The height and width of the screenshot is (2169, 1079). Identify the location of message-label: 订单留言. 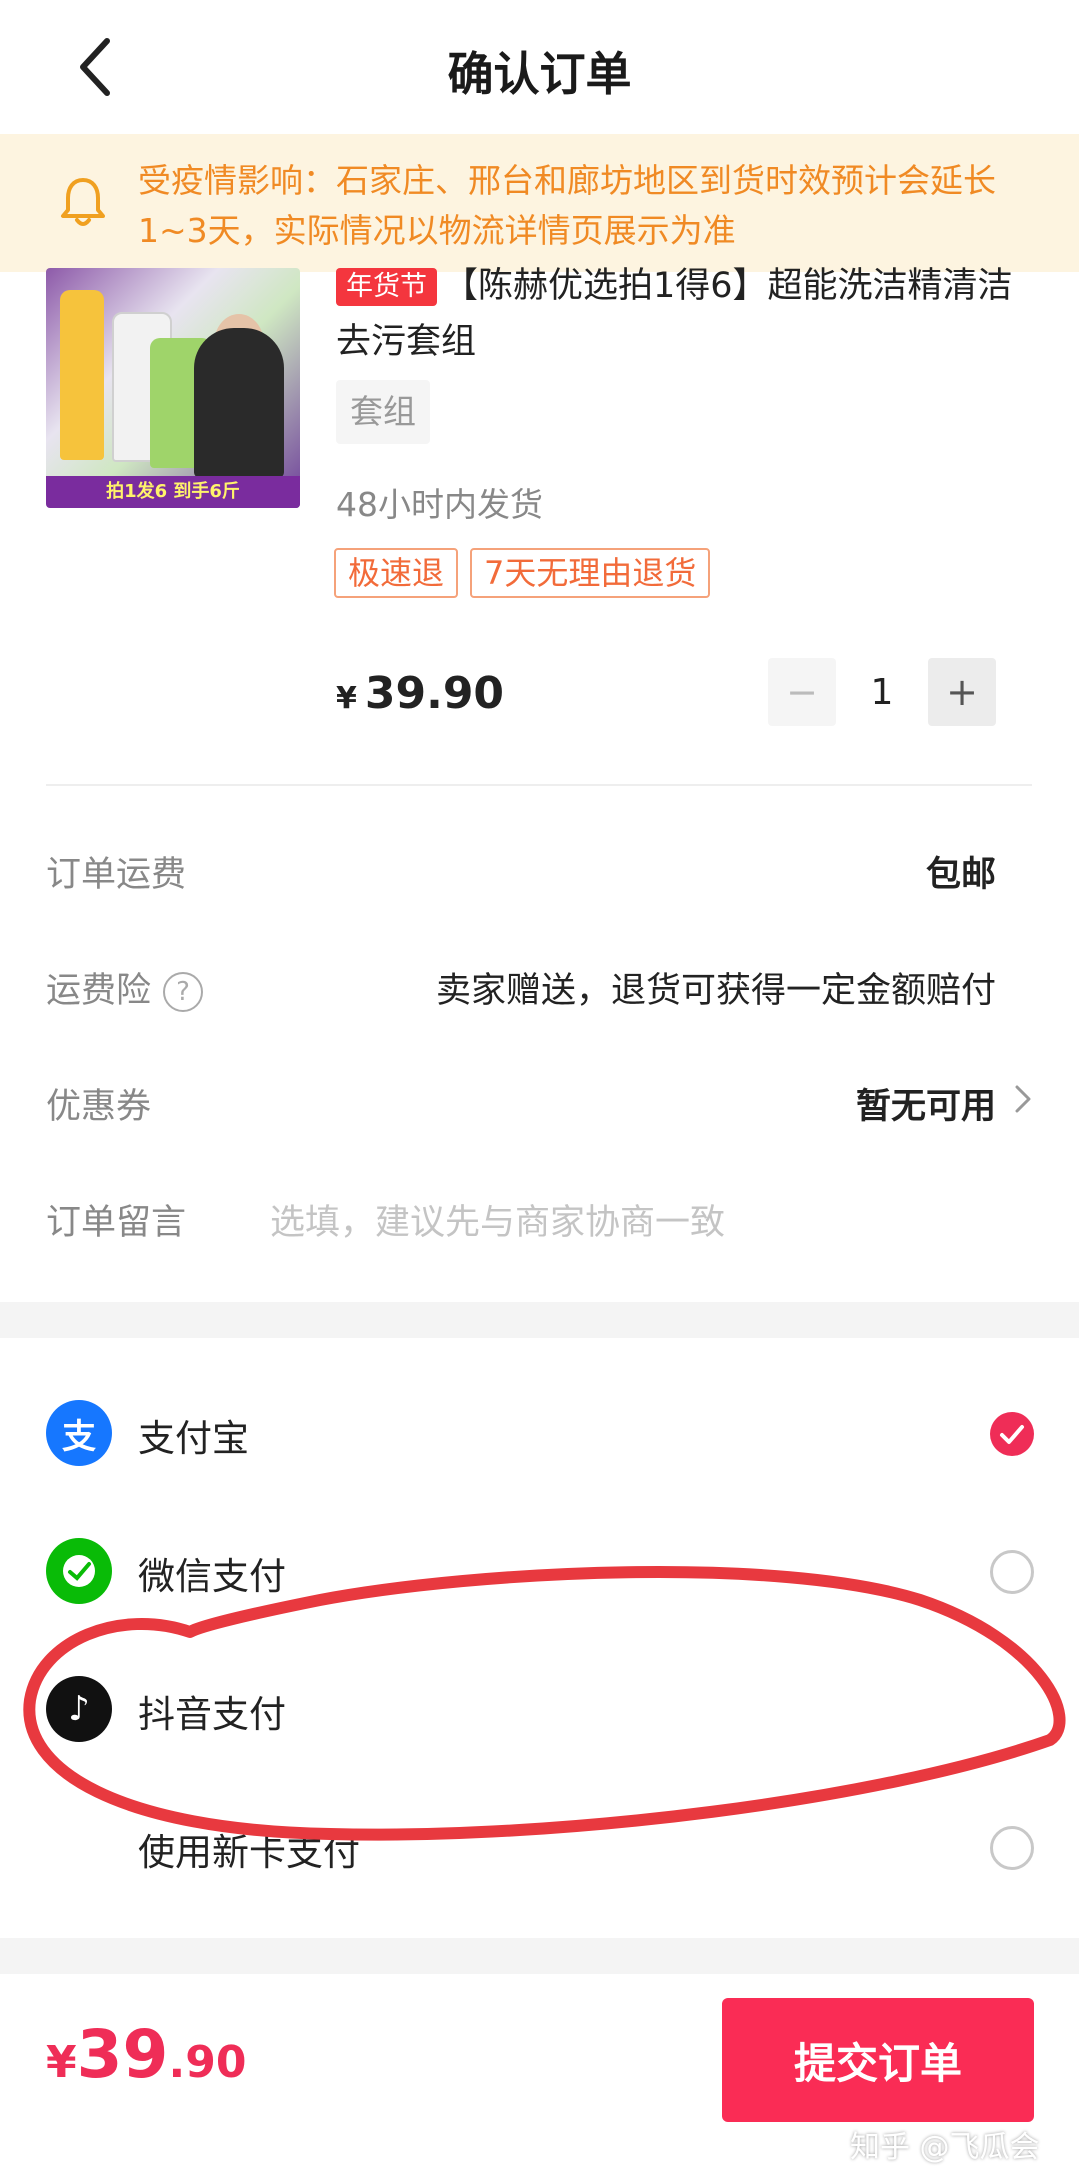
(116, 1223).